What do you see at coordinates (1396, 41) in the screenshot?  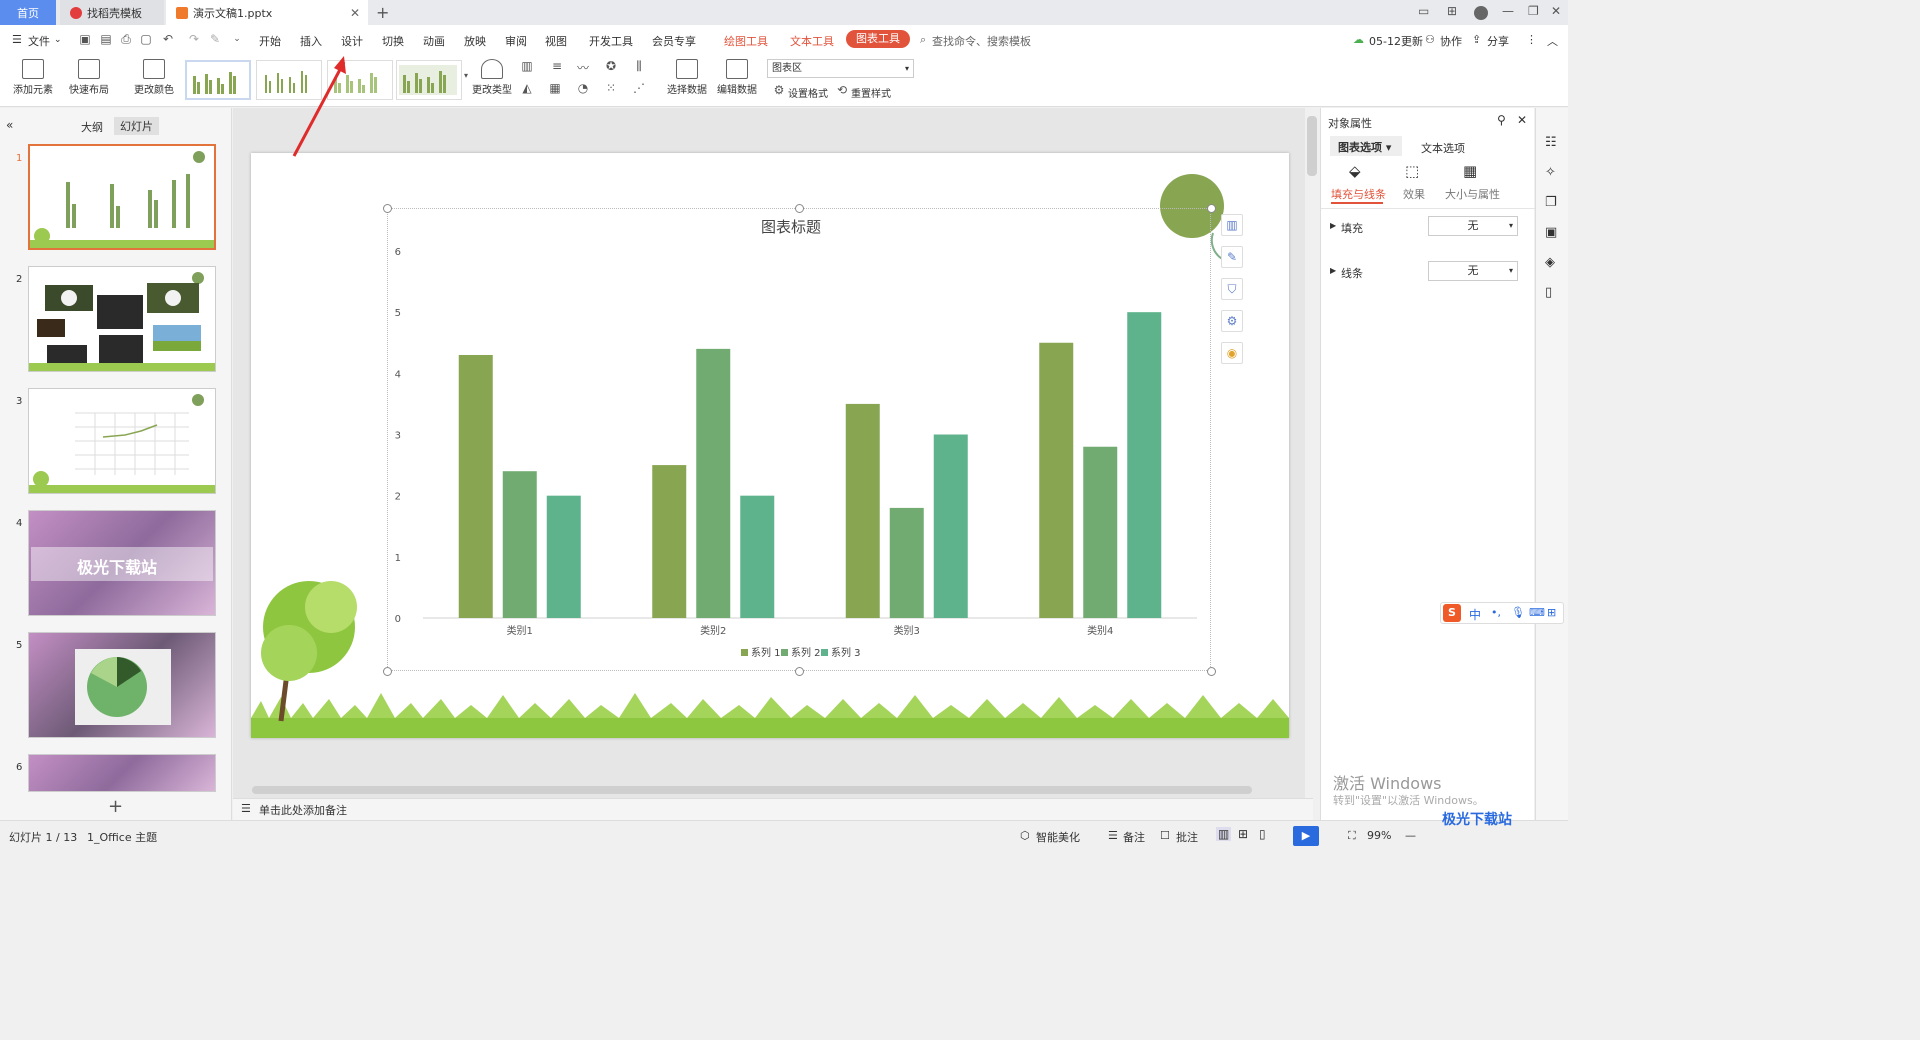 I see `update-status: 05-12更新` at bounding box center [1396, 41].